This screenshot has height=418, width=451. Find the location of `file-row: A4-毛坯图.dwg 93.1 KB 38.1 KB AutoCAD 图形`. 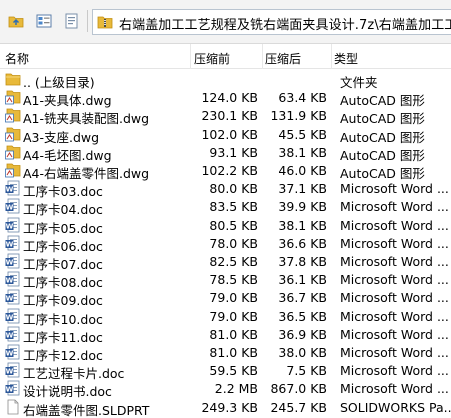

file-row: A4-毛坯图.dwg 93.1 KB 38.1 KB AutoCAD 图形 is located at coordinates (225, 153).